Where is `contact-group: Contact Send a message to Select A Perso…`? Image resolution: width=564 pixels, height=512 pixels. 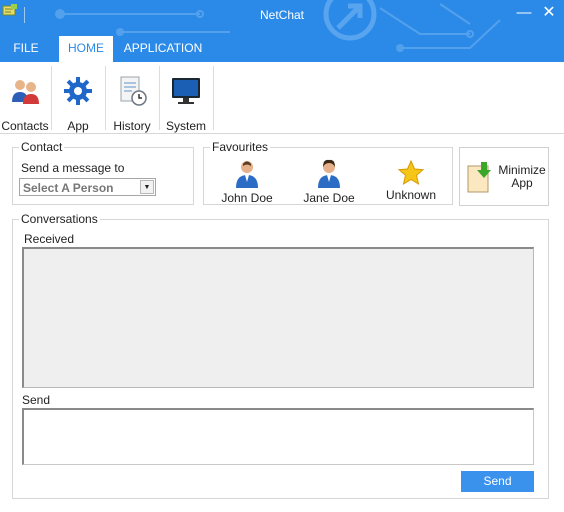 contact-group: Contact Send a message to Select A Perso… is located at coordinates (103, 172).